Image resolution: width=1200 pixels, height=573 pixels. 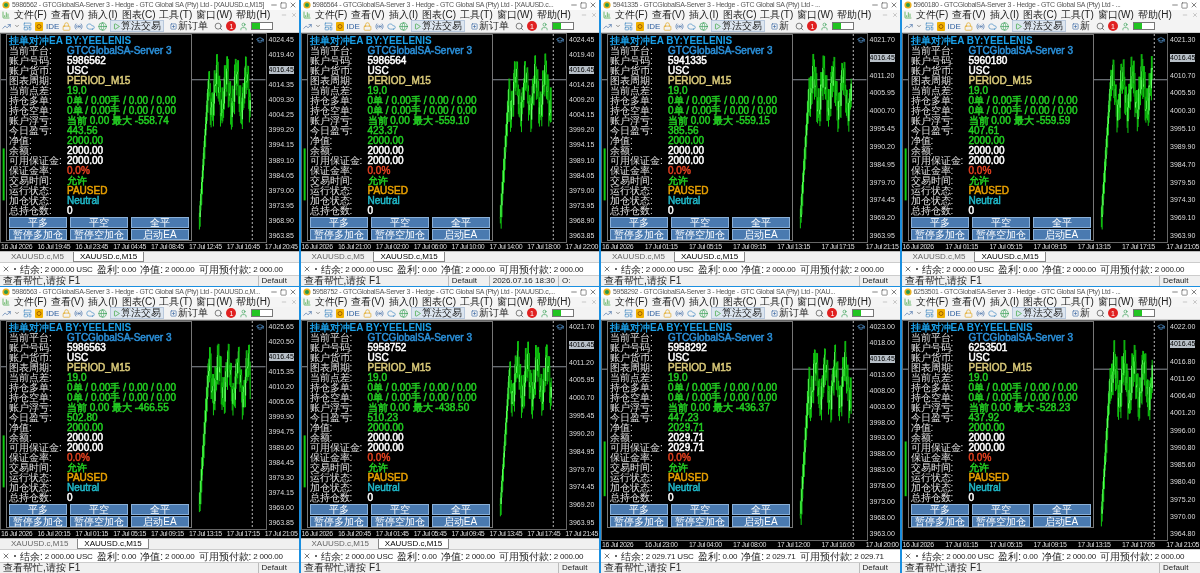 What do you see at coordinates (338, 257) in the screenshot?
I see `chart-tab: XAUUSD.c,M5` at bounding box center [338, 257].